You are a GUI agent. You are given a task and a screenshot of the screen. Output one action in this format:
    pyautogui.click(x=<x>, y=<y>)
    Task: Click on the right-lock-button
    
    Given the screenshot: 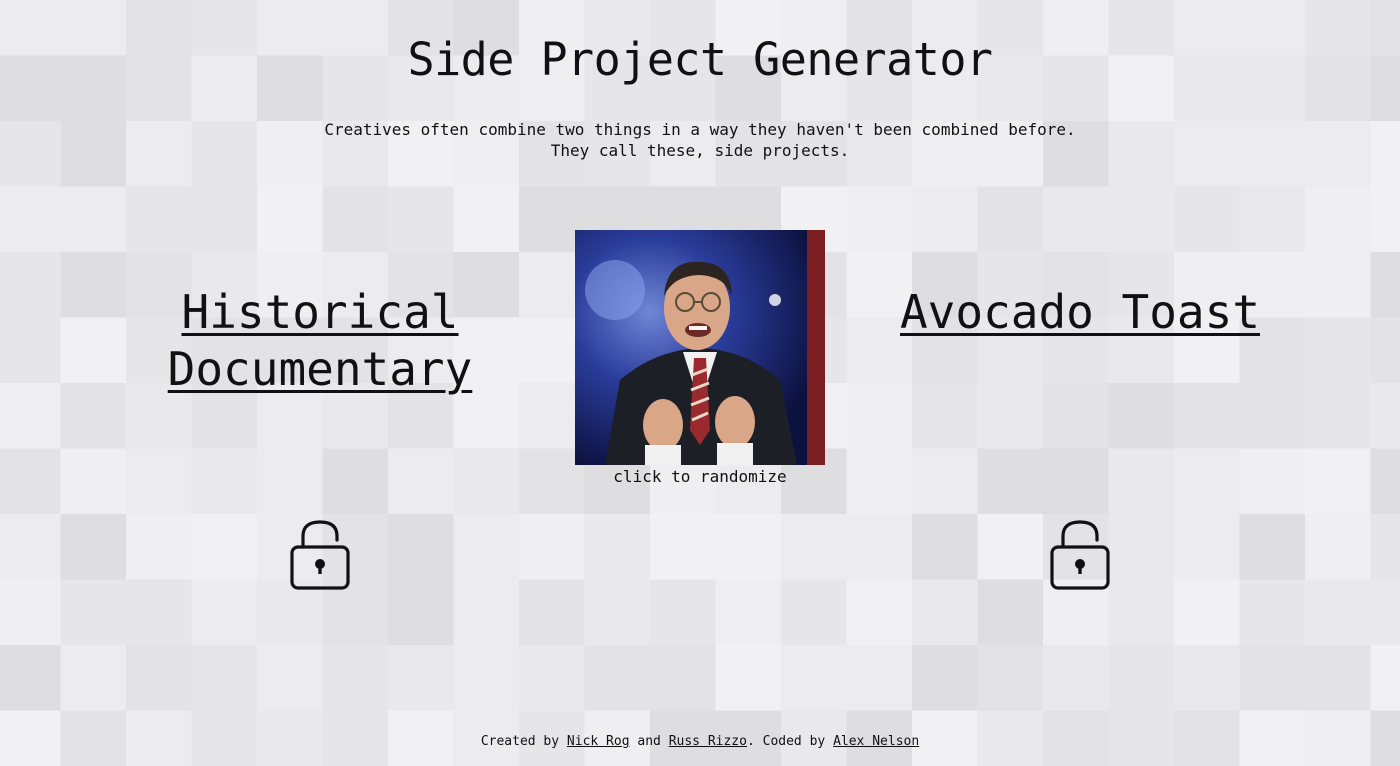 What is the action you would take?
    pyautogui.click(x=1080, y=555)
    